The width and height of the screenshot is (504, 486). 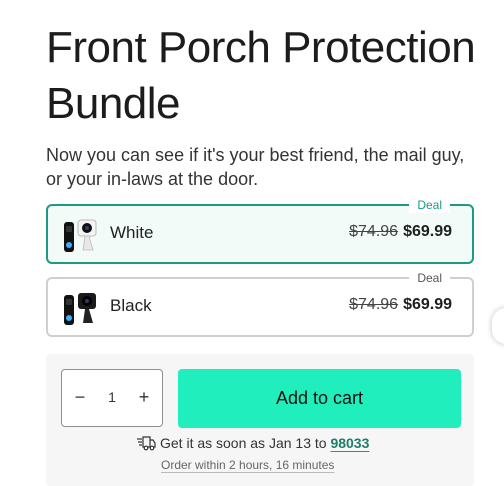 I want to click on shipping-estimate: Get it as soon as Jan 13 to 98033, so click(x=252, y=443).